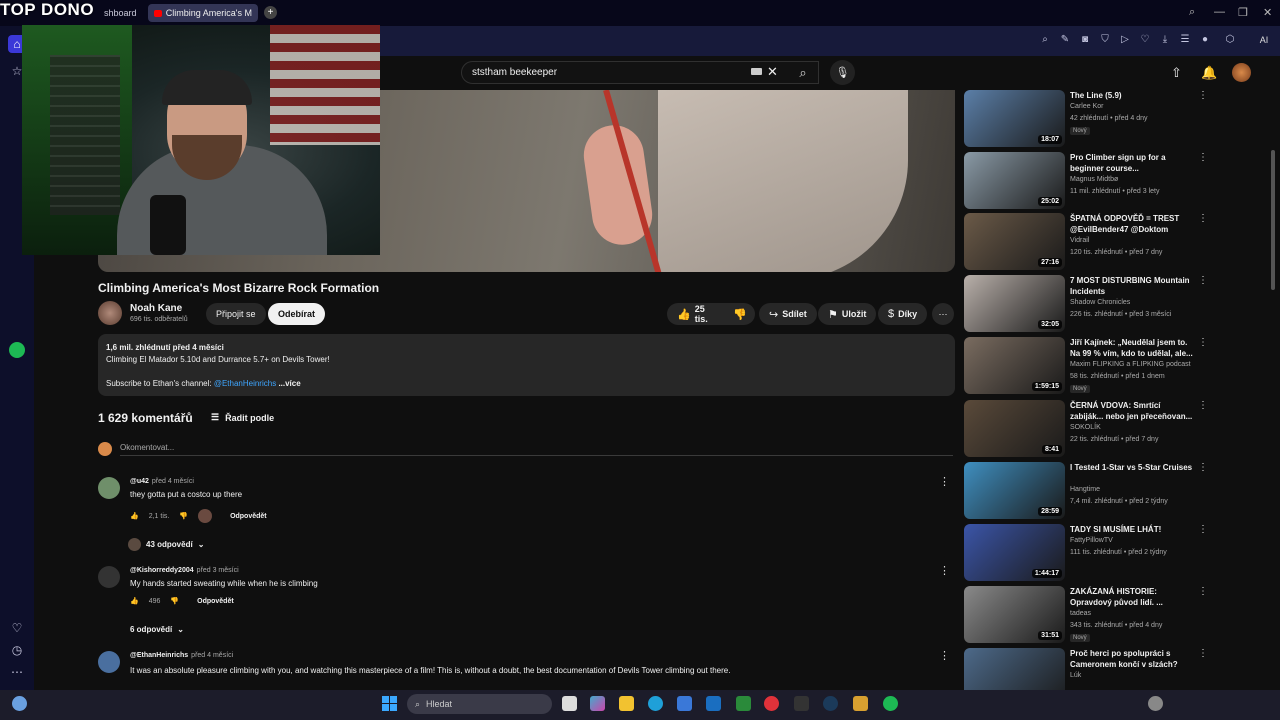 Image resolution: width=1280 pixels, height=720 pixels. What do you see at coordinates (1132, 95) in the screenshot?
I see `recommended-title: The Line (5.9)` at bounding box center [1132, 95].